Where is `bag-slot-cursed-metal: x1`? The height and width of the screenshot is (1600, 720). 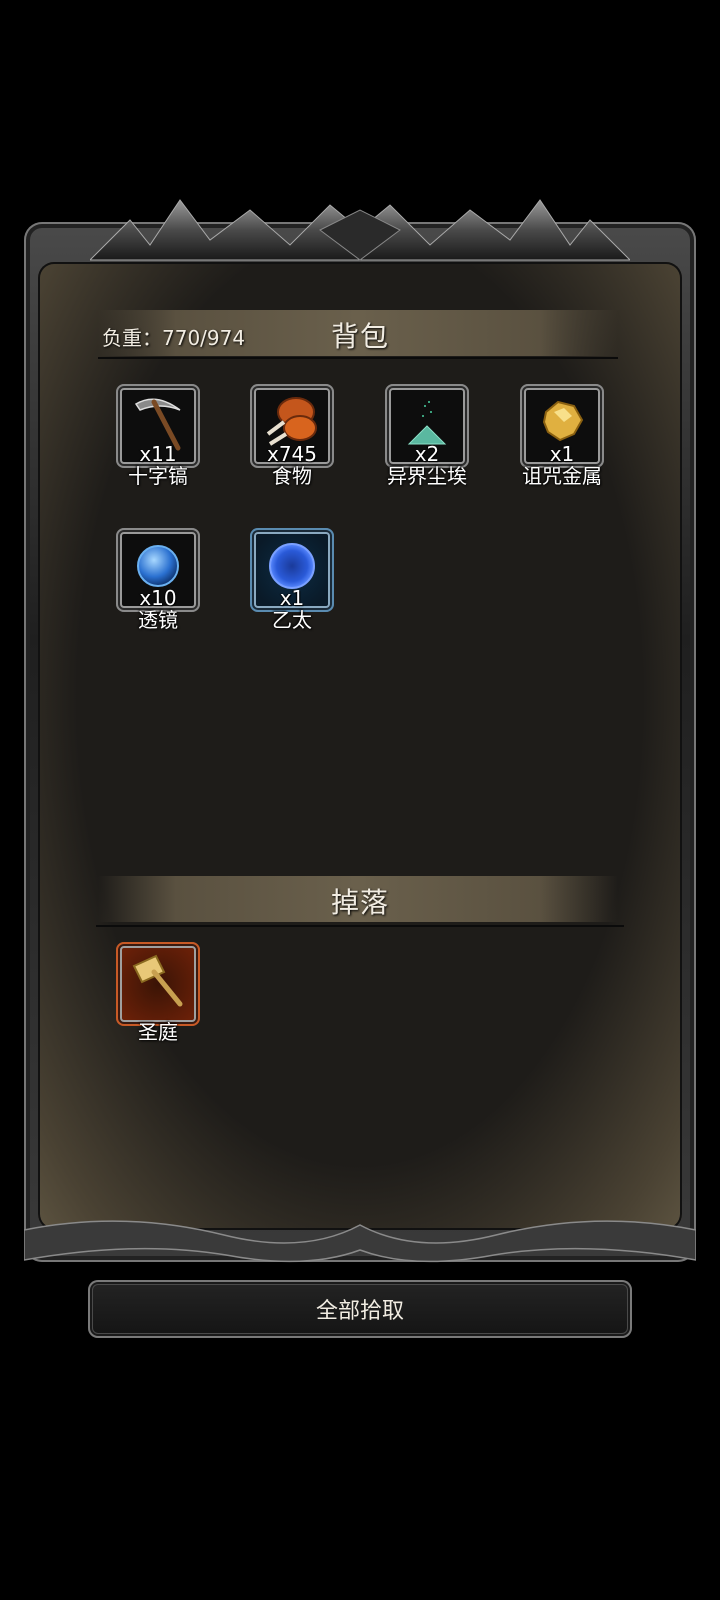 bag-slot-cursed-metal: x1 is located at coordinates (562, 426).